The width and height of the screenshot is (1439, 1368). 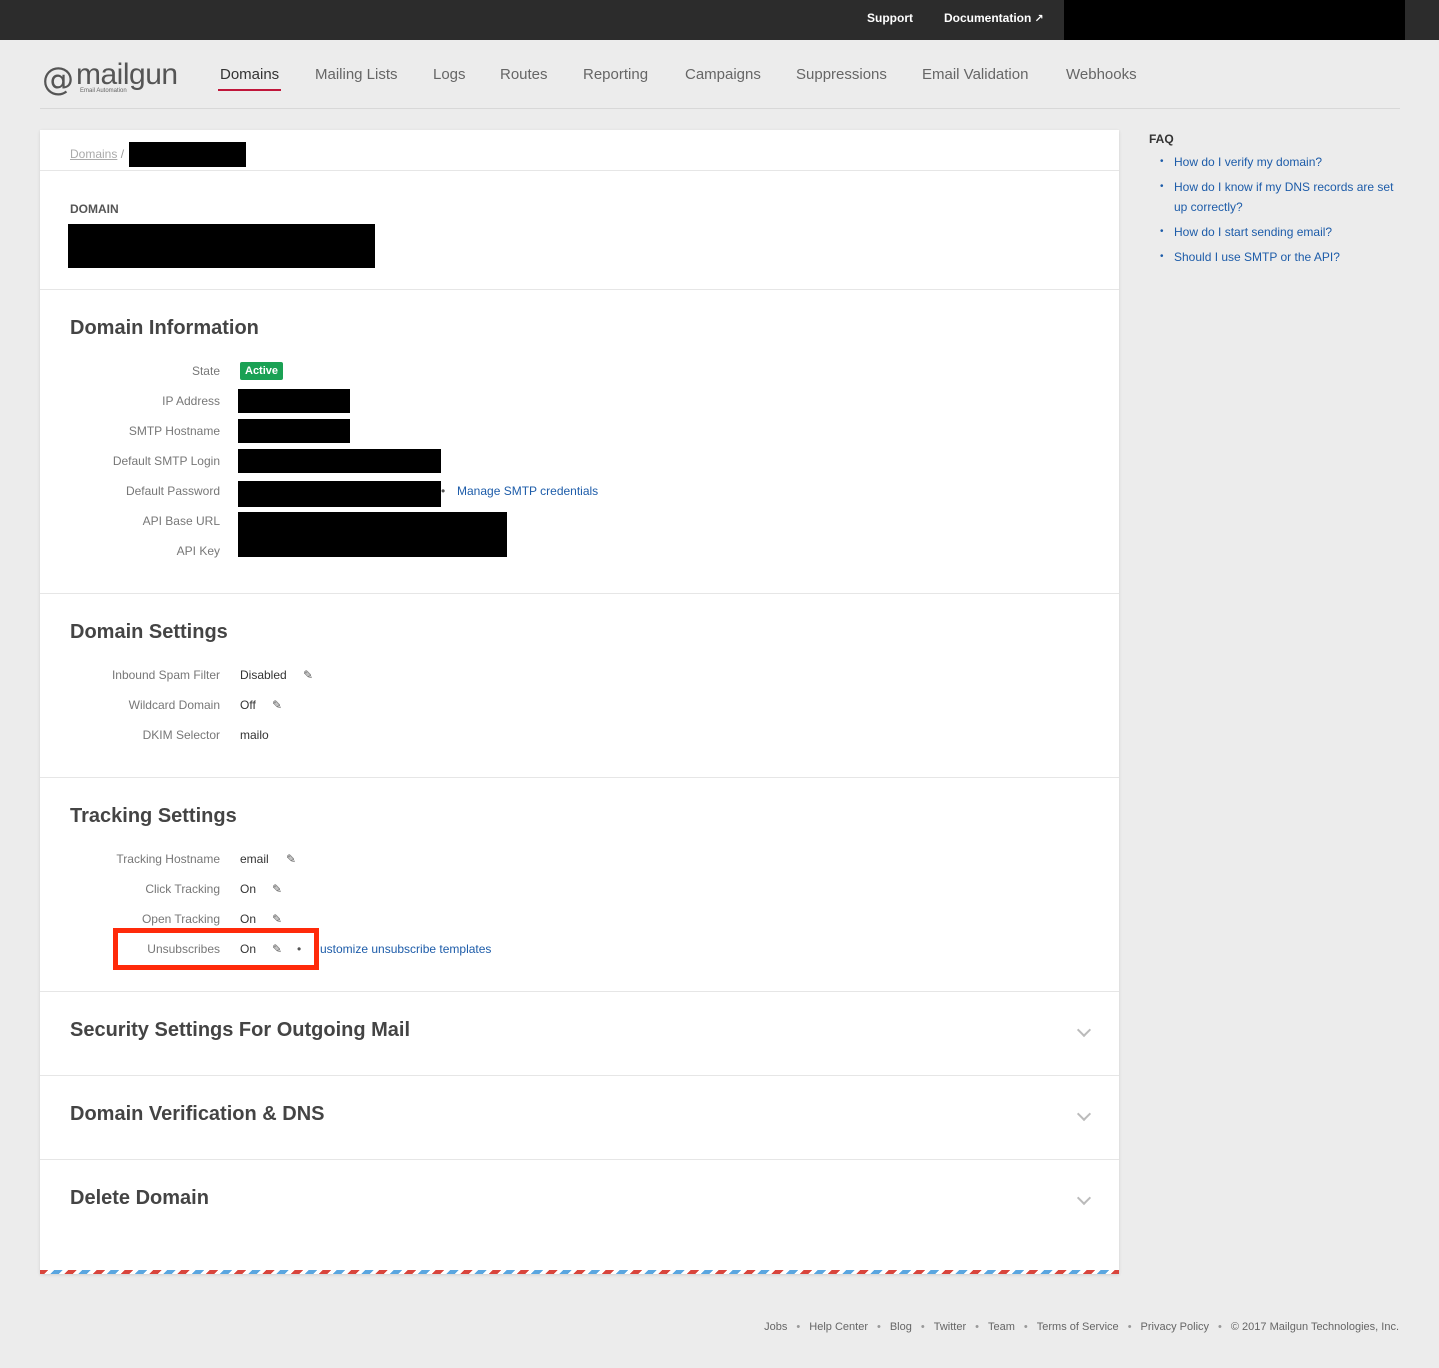 What do you see at coordinates (168, 859) in the screenshot?
I see `tracking-hostname-label: Tracking Hostname` at bounding box center [168, 859].